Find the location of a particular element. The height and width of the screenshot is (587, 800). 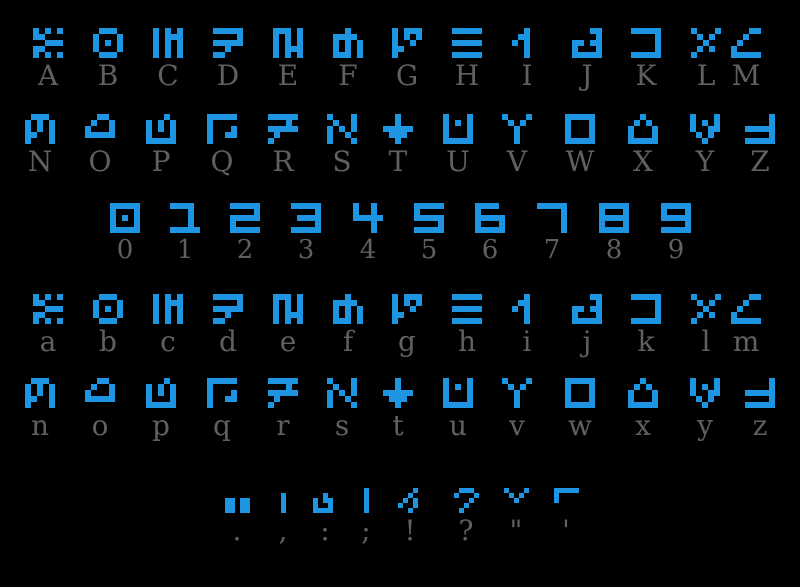

glyph-cell: s is located at coordinates (342, 409).